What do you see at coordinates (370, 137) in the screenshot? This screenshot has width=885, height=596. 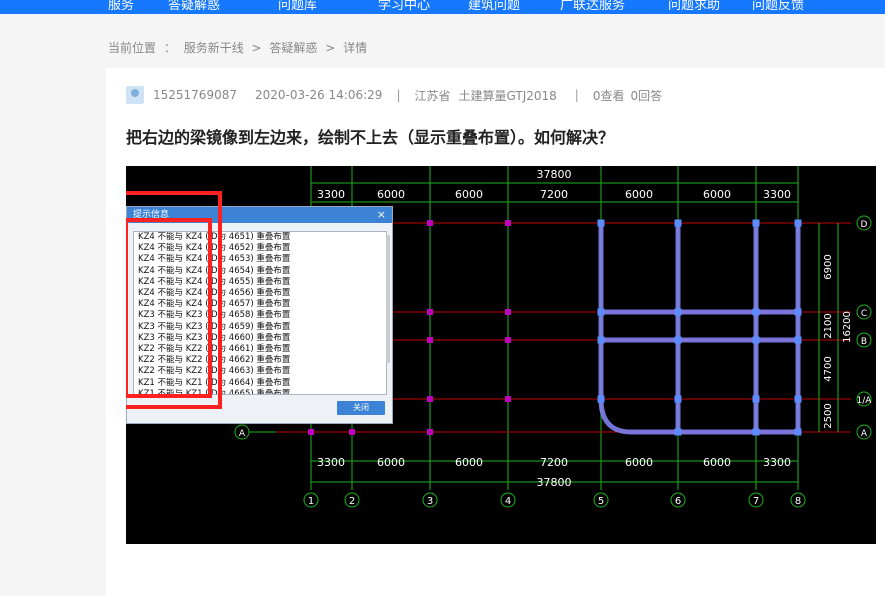 I see `question-title: 把右边的梁镜像到左边来，绘制不上去（显示重叠布置）。如何解决？` at bounding box center [370, 137].